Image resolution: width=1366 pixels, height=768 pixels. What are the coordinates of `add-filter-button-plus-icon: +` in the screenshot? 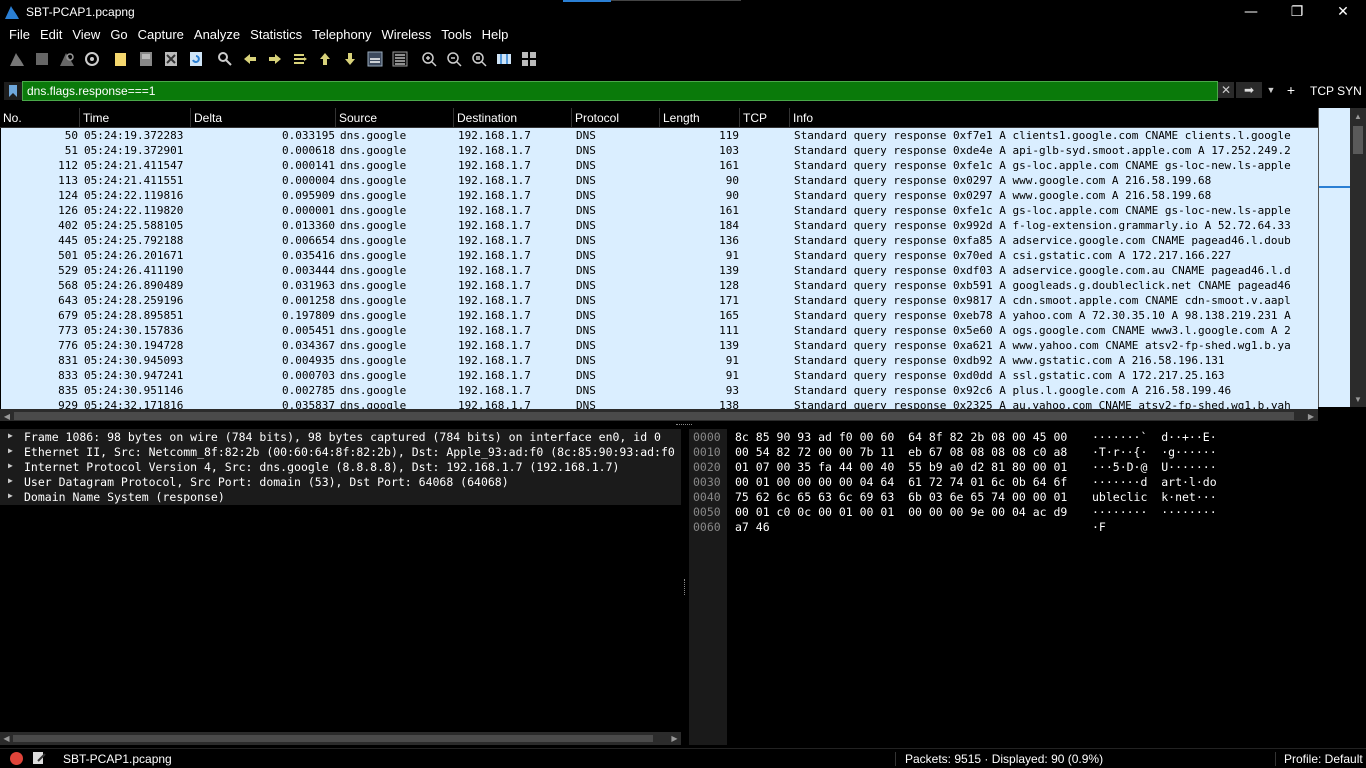 It's located at (1291, 90).